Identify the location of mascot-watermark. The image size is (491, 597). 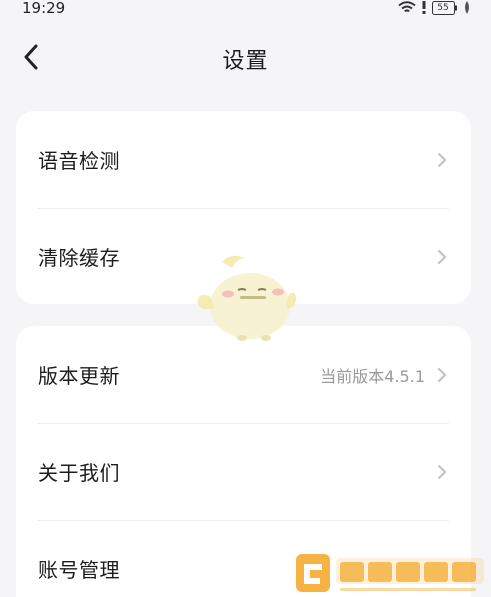
(246, 298).